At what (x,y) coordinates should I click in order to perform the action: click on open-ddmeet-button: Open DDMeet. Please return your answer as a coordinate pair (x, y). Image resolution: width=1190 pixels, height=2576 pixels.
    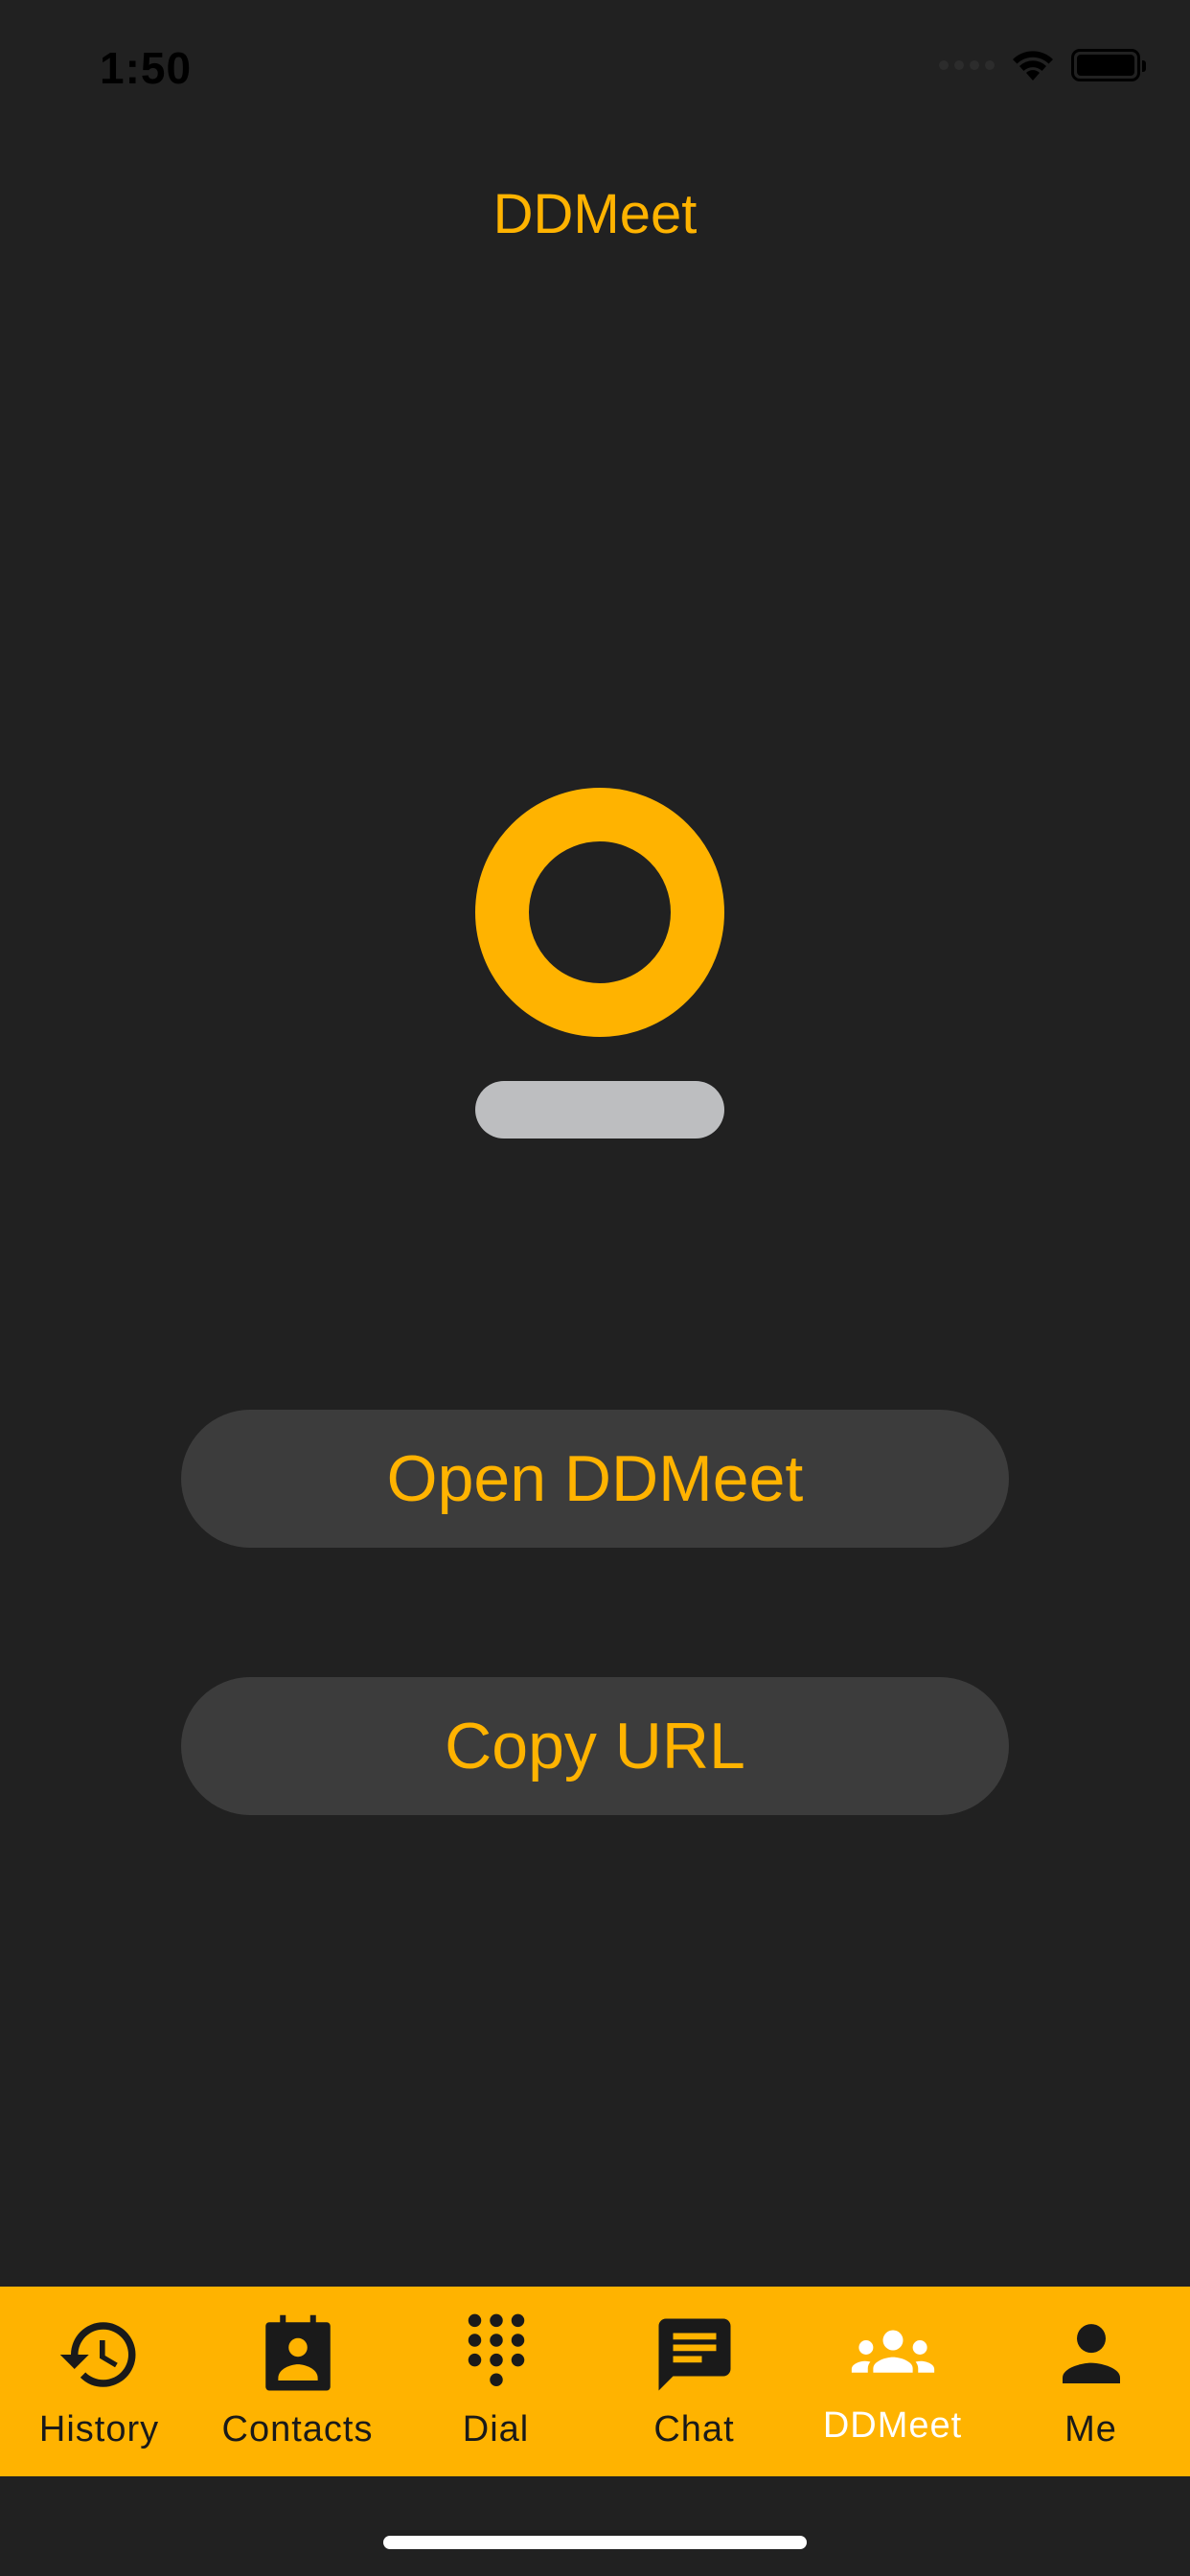
    Looking at the image, I should click on (595, 1479).